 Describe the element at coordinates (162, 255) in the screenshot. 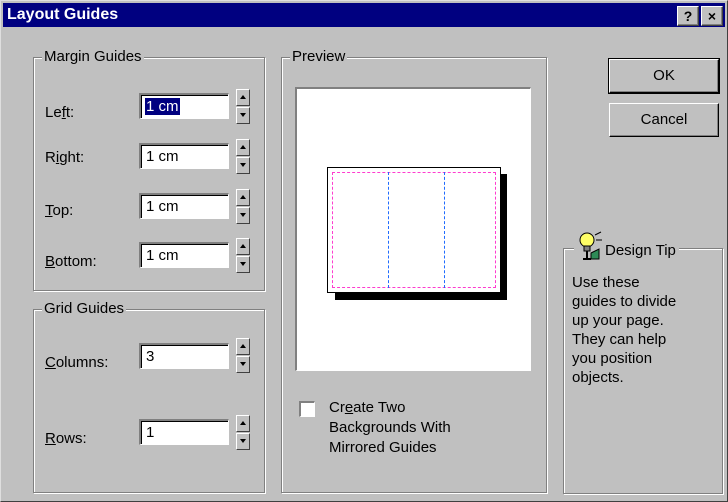

I see `bottom-margin-value: 1 cm` at that location.